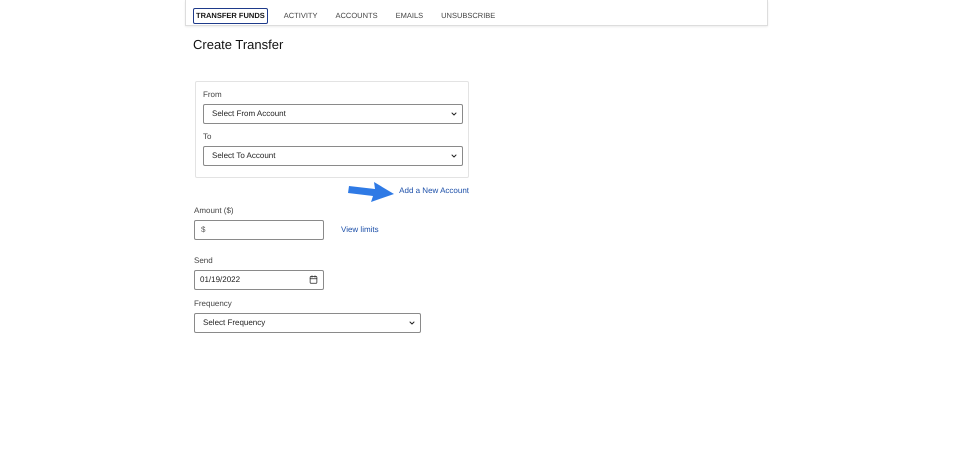 This screenshot has height=452, width=953. What do you see at coordinates (259, 280) in the screenshot?
I see `date-field: 01/19/2022` at bounding box center [259, 280].